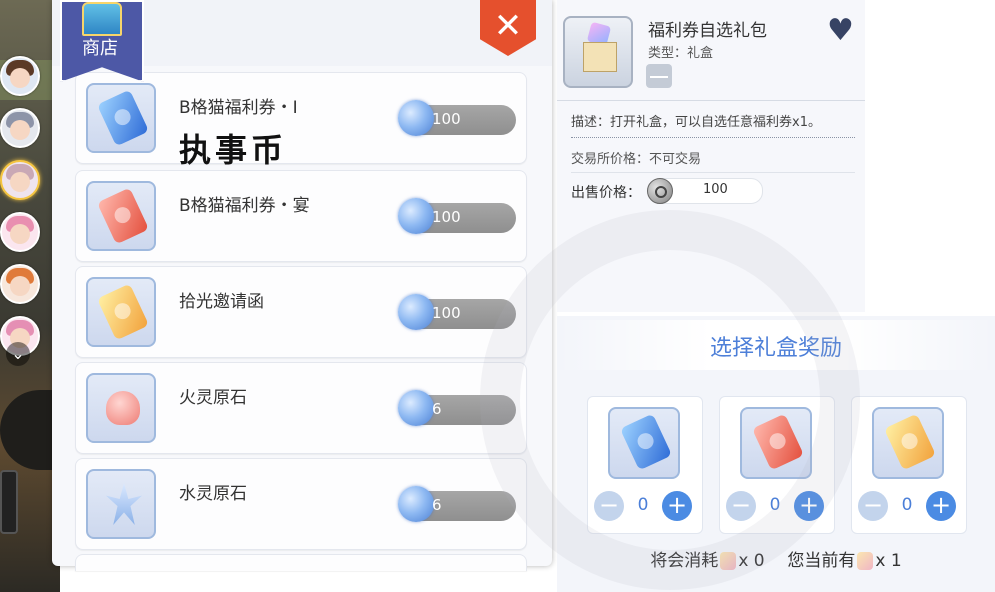 The image size is (995, 592). I want to click on empty-area, so click(930, 158).